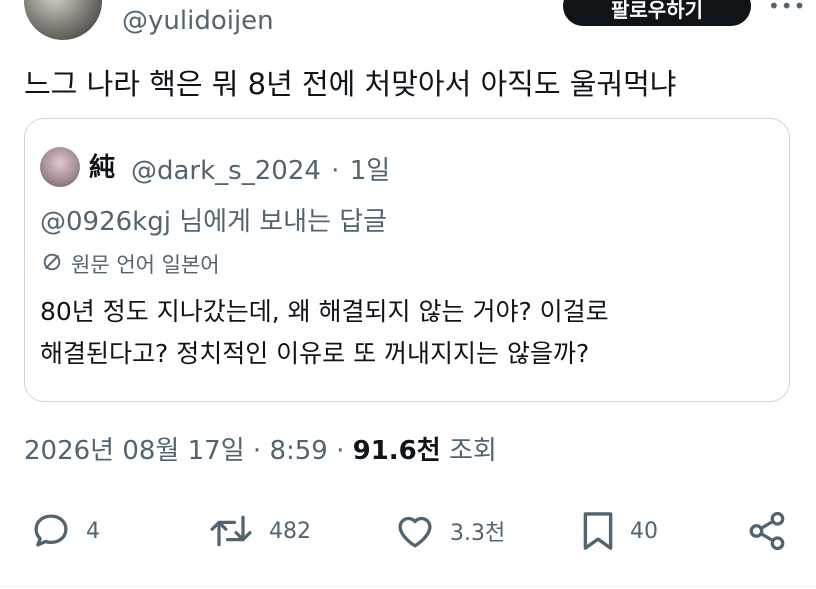 This screenshot has width=816, height=589. I want to click on retweet-button: 482, so click(259, 531).